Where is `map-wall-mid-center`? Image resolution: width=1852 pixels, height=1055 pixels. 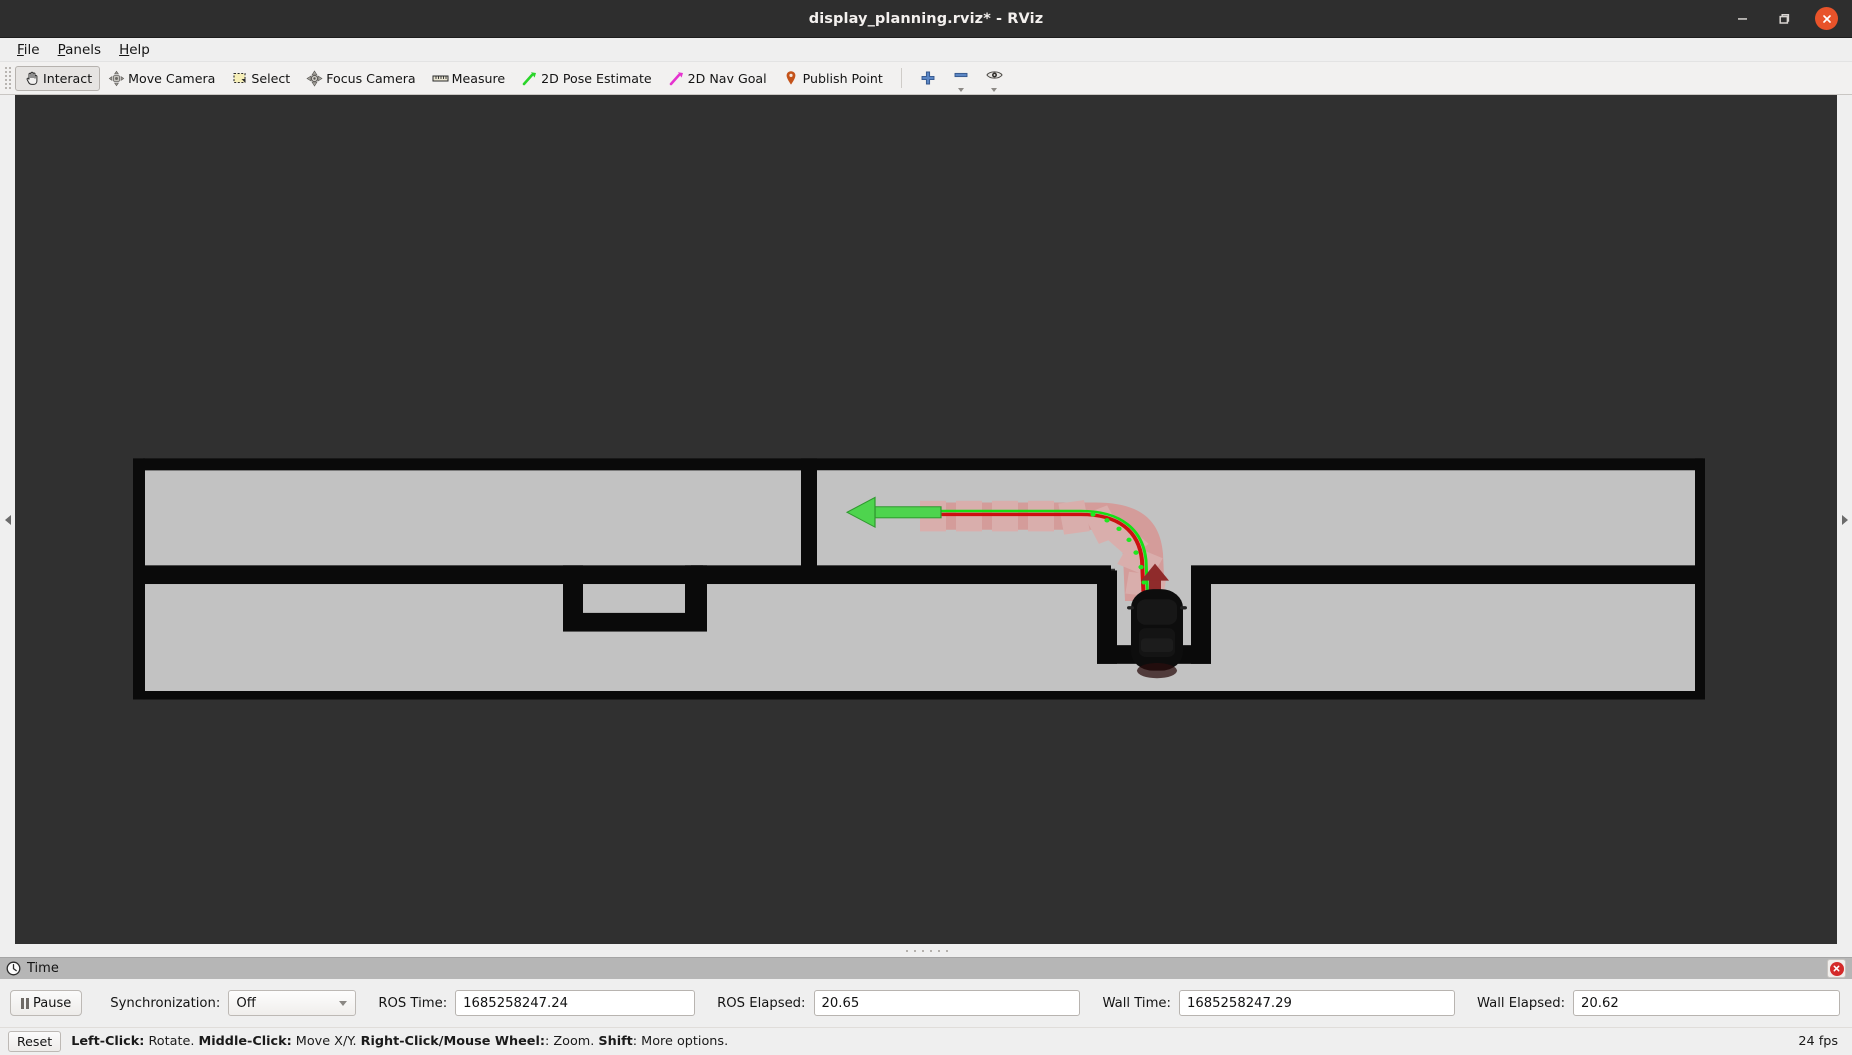 map-wall-mid-center is located at coordinates (901, 575).